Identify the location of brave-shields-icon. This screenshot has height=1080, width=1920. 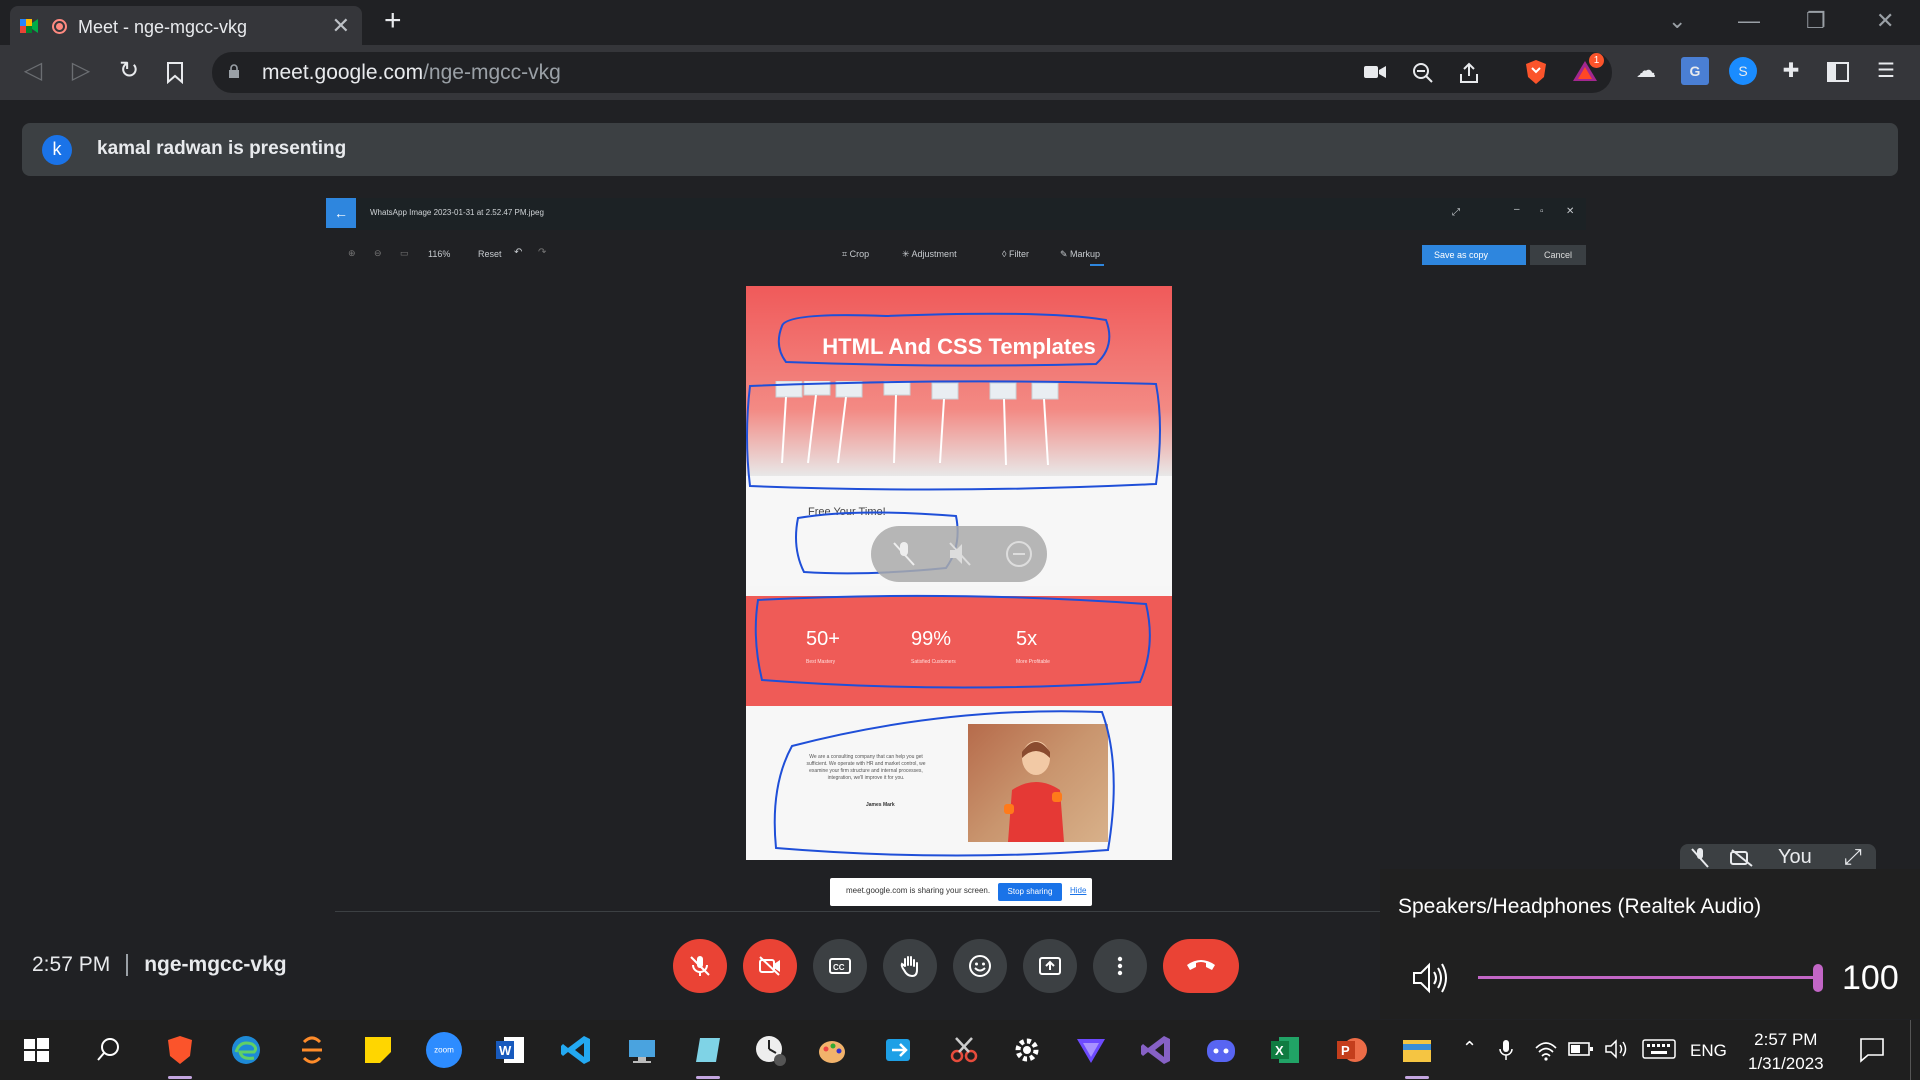
(1536, 72).